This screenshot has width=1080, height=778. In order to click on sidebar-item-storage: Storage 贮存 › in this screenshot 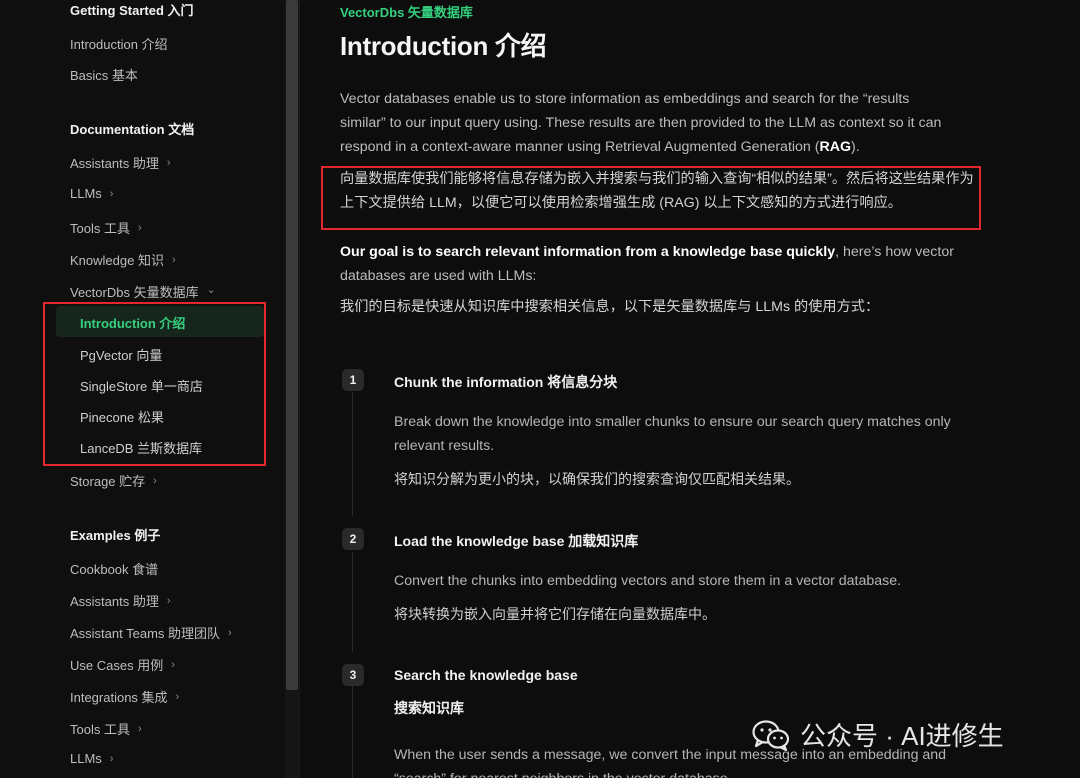, I will do `click(113, 480)`.